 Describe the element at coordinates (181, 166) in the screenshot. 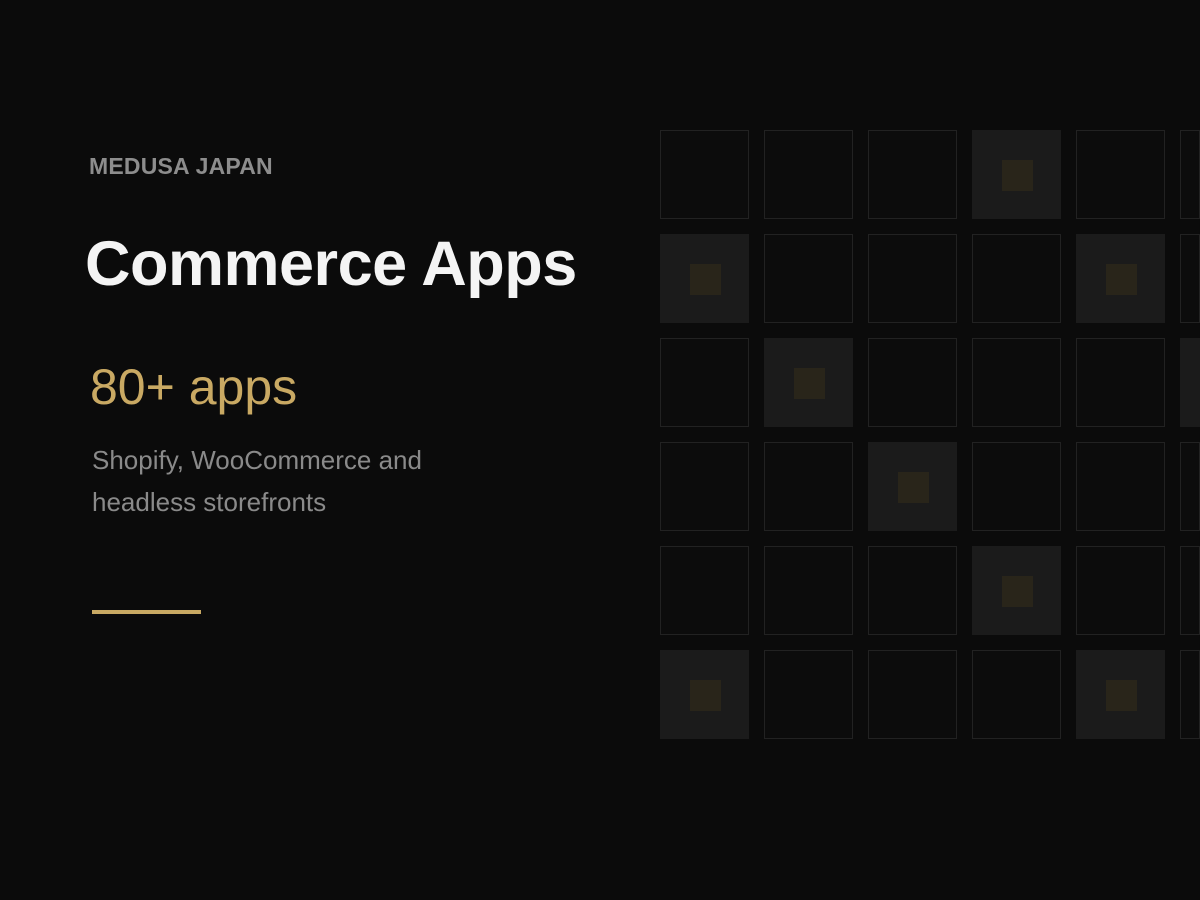

I see `brand-label: MEDUSA JAPAN` at that location.